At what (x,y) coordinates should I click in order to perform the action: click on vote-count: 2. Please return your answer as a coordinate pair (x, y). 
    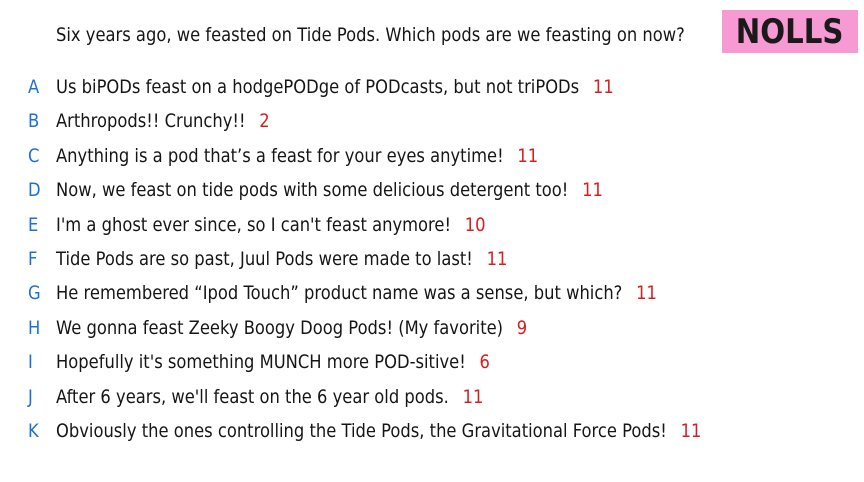
    Looking at the image, I should click on (264, 121).